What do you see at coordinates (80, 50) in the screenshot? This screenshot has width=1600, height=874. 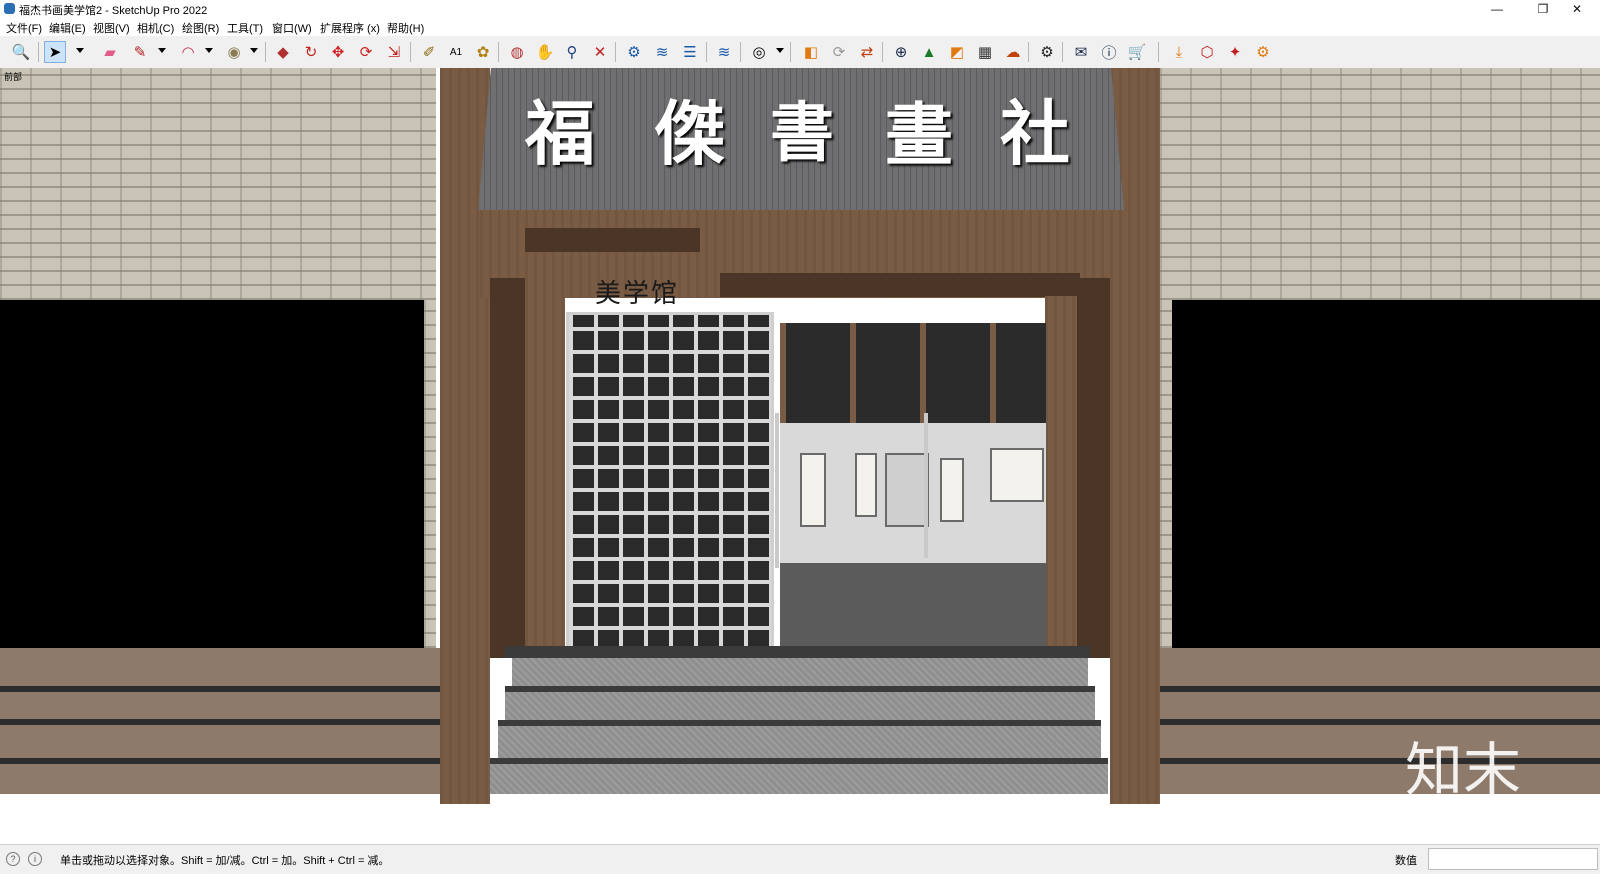 I see `select-dropdown-icon` at bounding box center [80, 50].